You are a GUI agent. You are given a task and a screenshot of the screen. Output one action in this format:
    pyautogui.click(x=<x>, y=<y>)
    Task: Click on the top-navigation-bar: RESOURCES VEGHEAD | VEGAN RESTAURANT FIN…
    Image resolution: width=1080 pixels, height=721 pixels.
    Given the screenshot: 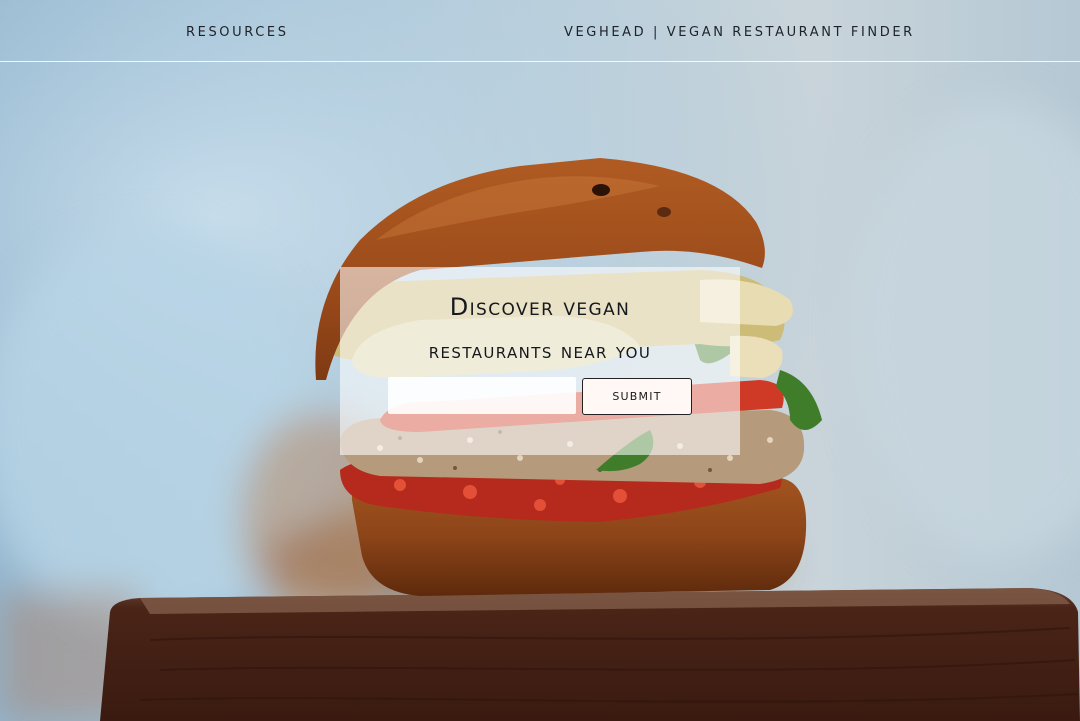 What is the action you would take?
    pyautogui.click(x=540, y=31)
    